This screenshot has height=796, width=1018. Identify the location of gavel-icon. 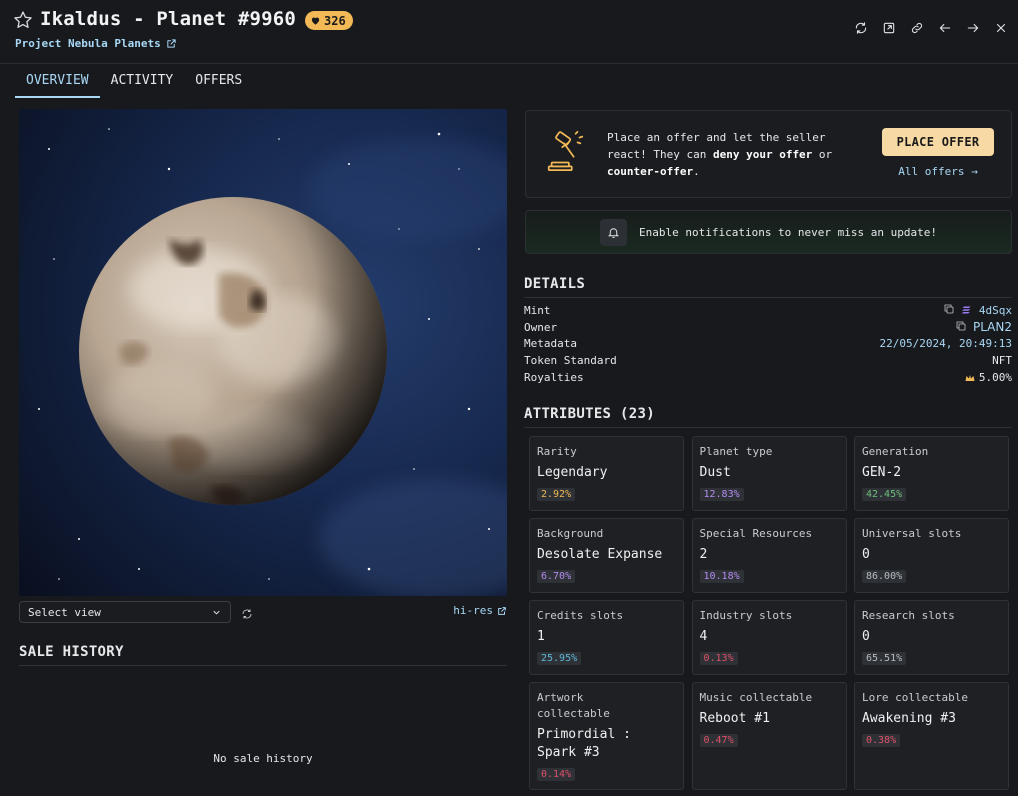
(566, 151).